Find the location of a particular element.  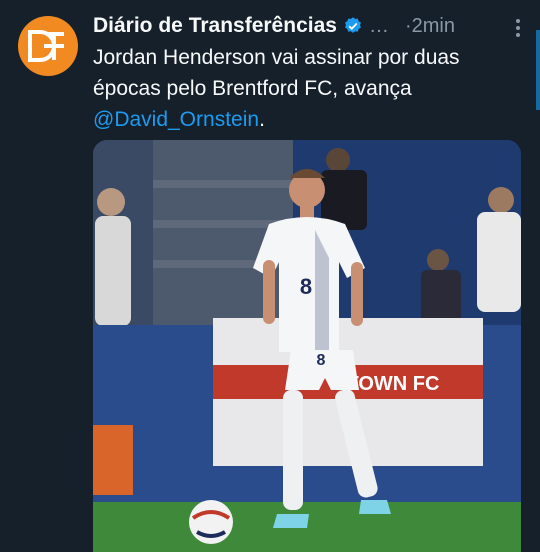

mention-link: @David_Ornstein is located at coordinates (176, 119).